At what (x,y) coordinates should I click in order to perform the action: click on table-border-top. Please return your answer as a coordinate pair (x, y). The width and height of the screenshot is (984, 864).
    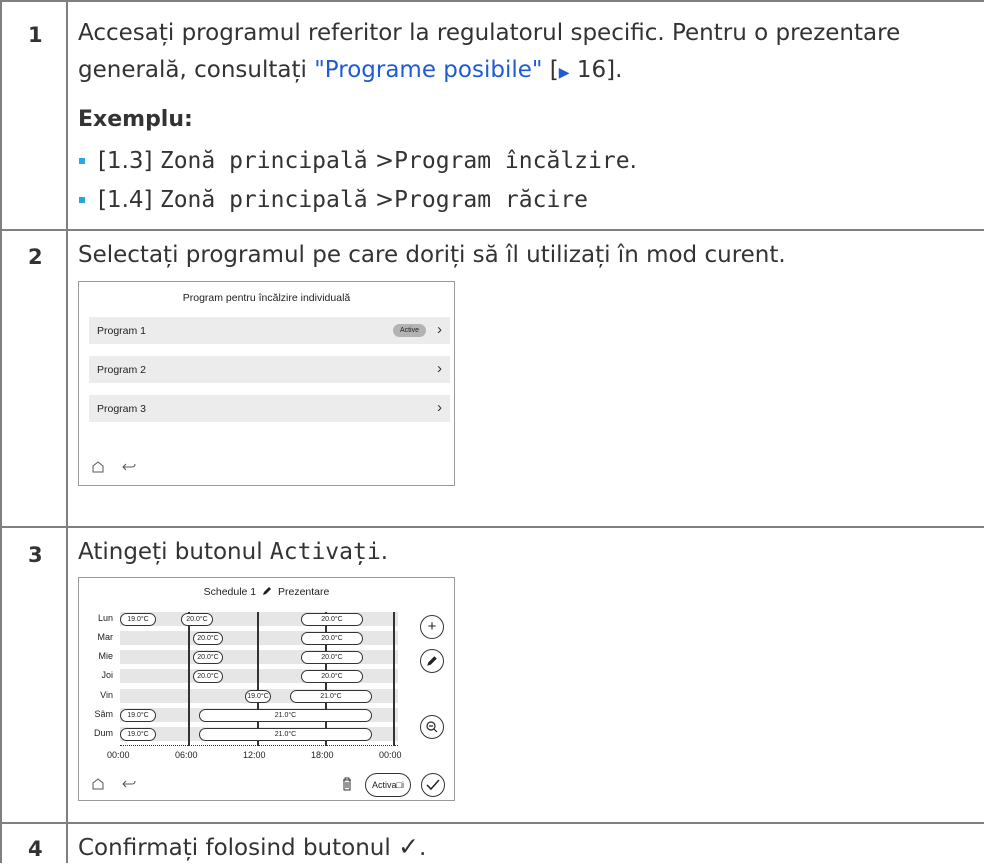
    Looking at the image, I should click on (492, 1).